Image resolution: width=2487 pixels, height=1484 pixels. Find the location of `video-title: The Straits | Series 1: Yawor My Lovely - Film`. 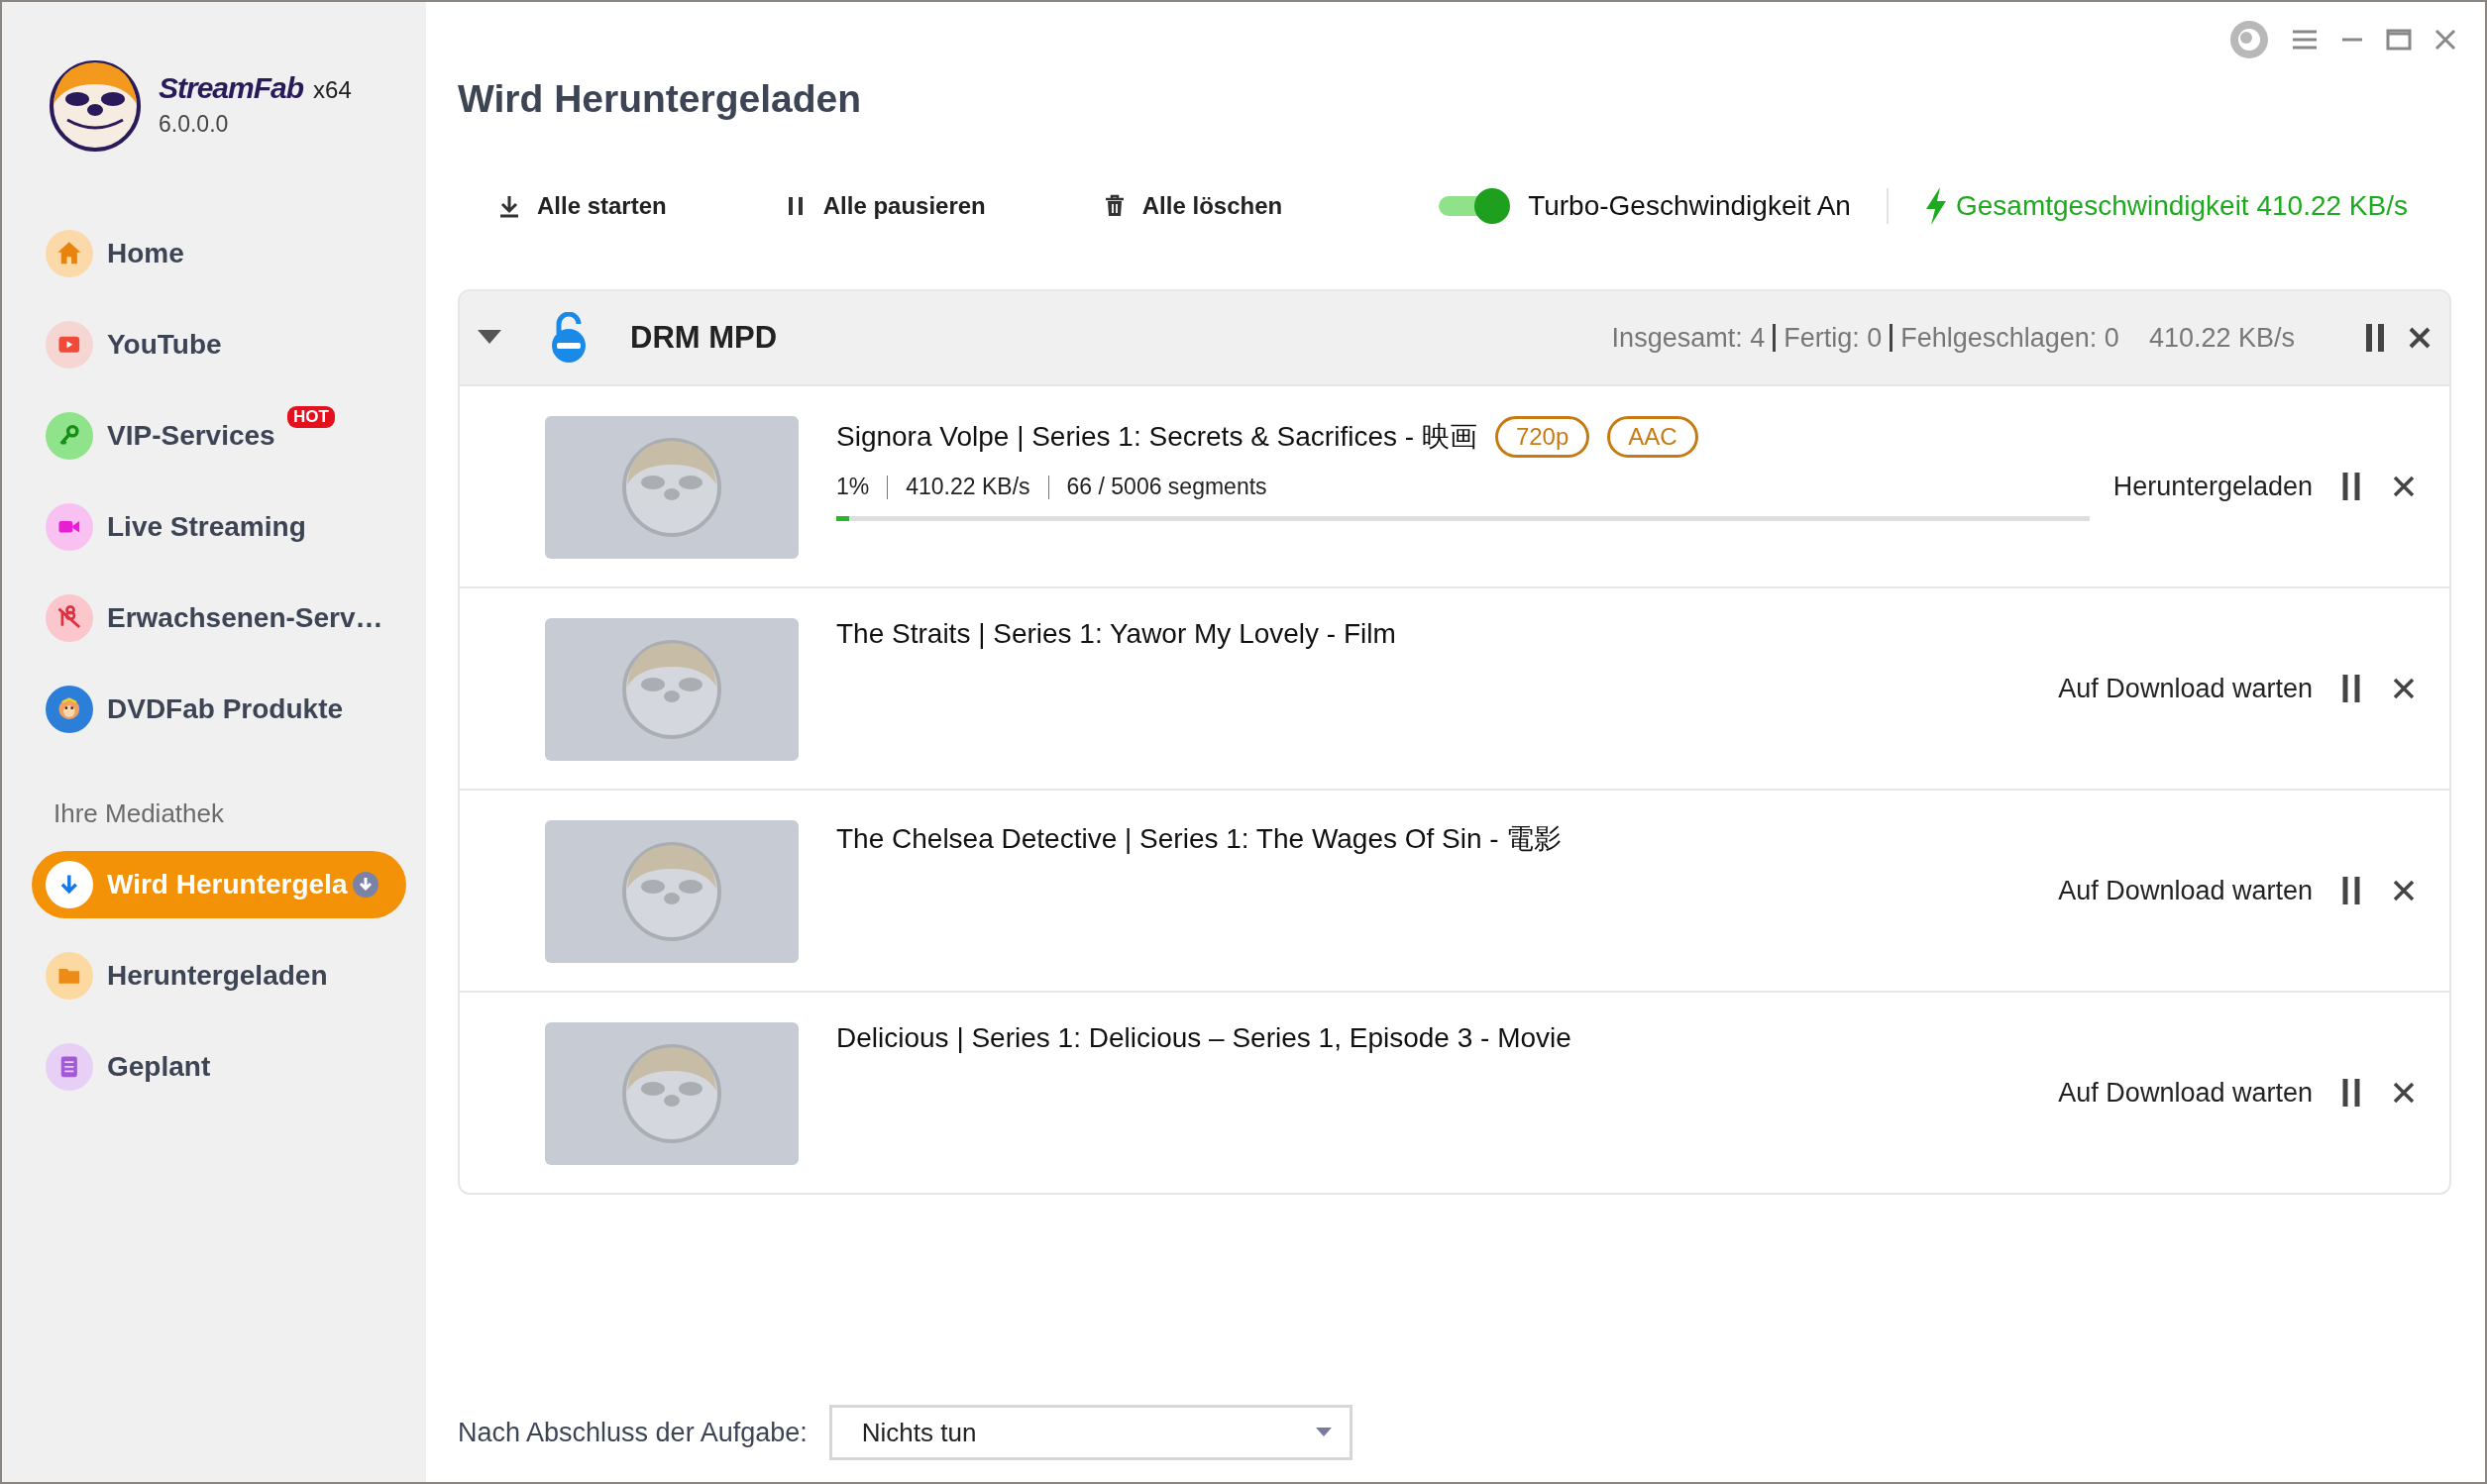

video-title: The Straits | Series 1: Yawor My Lovely - Film is located at coordinates (1116, 634).